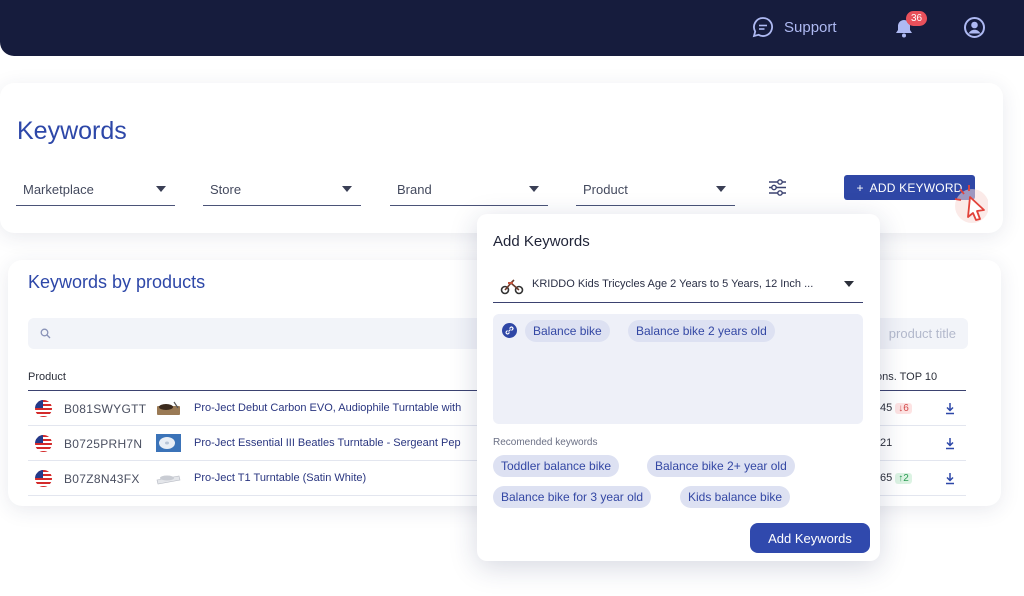 Image resolution: width=1024 pixels, height=596 pixels. I want to click on user-icon, so click(974, 27).